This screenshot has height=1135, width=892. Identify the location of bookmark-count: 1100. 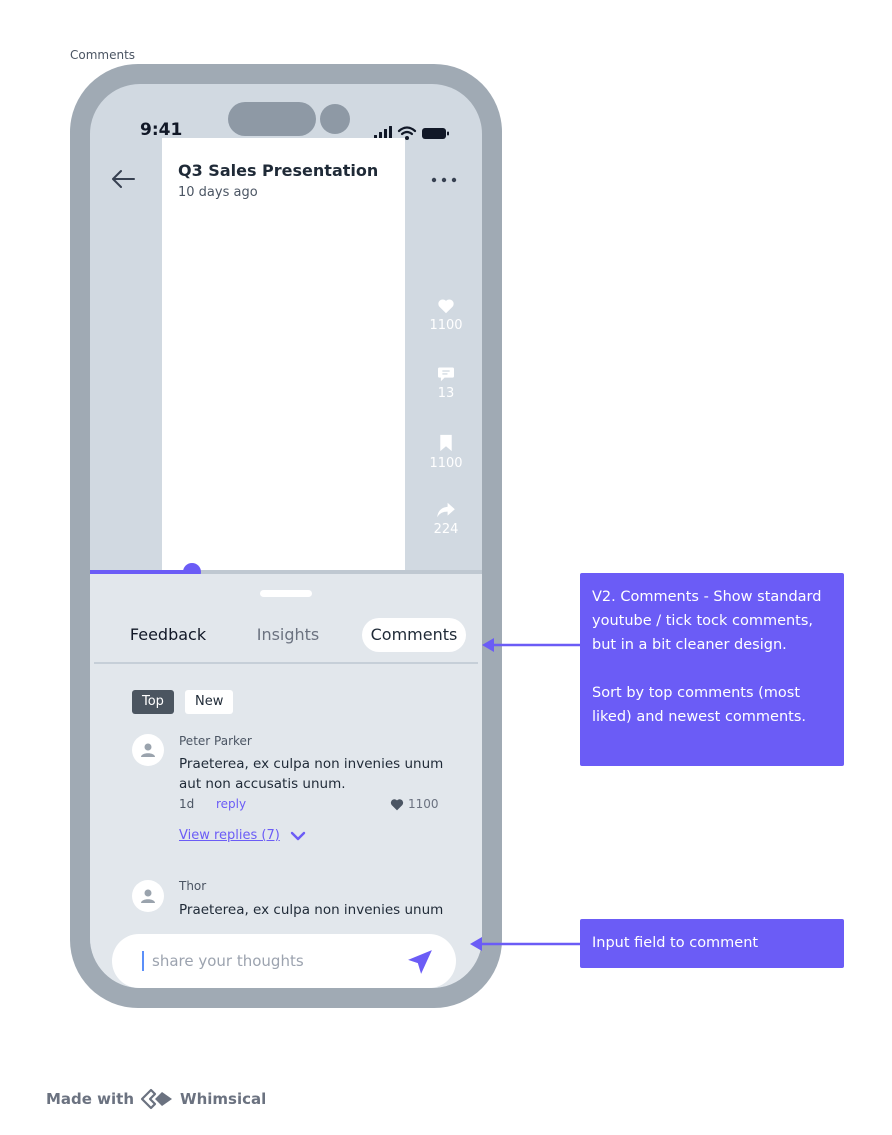
(446, 463).